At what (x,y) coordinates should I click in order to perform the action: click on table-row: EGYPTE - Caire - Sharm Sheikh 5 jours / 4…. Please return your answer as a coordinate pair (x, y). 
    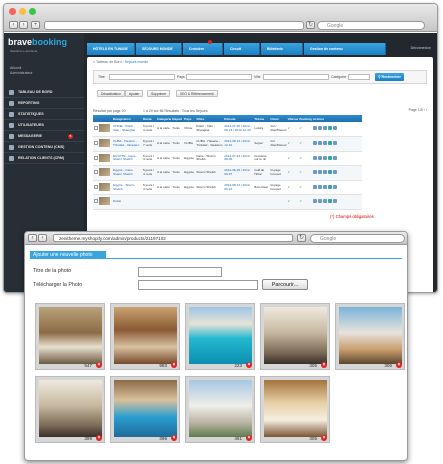
    Looking at the image, I should click on (227, 159).